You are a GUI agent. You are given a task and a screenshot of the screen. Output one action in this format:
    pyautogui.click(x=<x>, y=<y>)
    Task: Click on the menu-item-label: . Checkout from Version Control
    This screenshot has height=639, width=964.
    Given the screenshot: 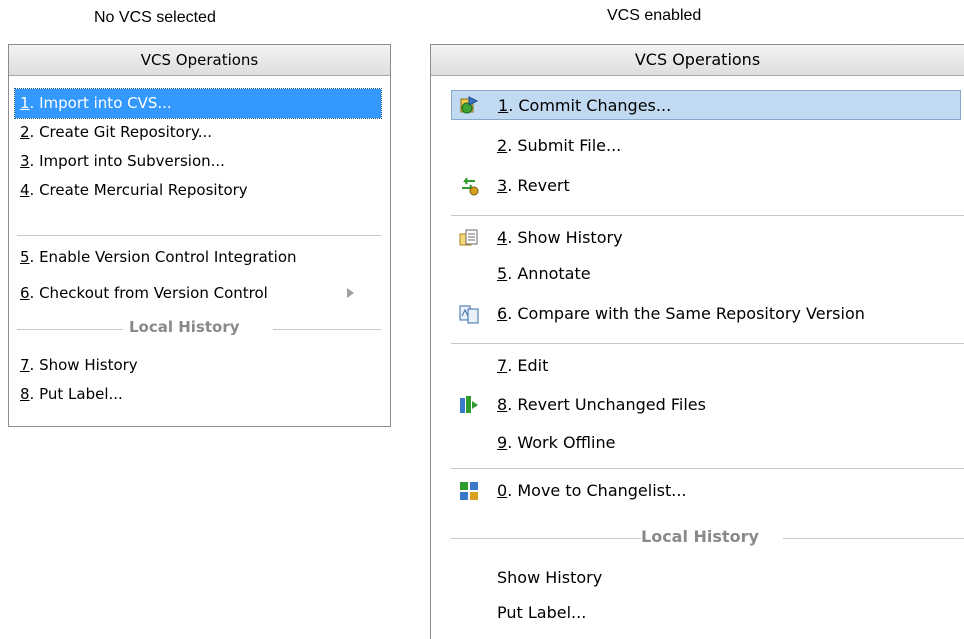 What is the action you would take?
    pyautogui.click(x=148, y=293)
    